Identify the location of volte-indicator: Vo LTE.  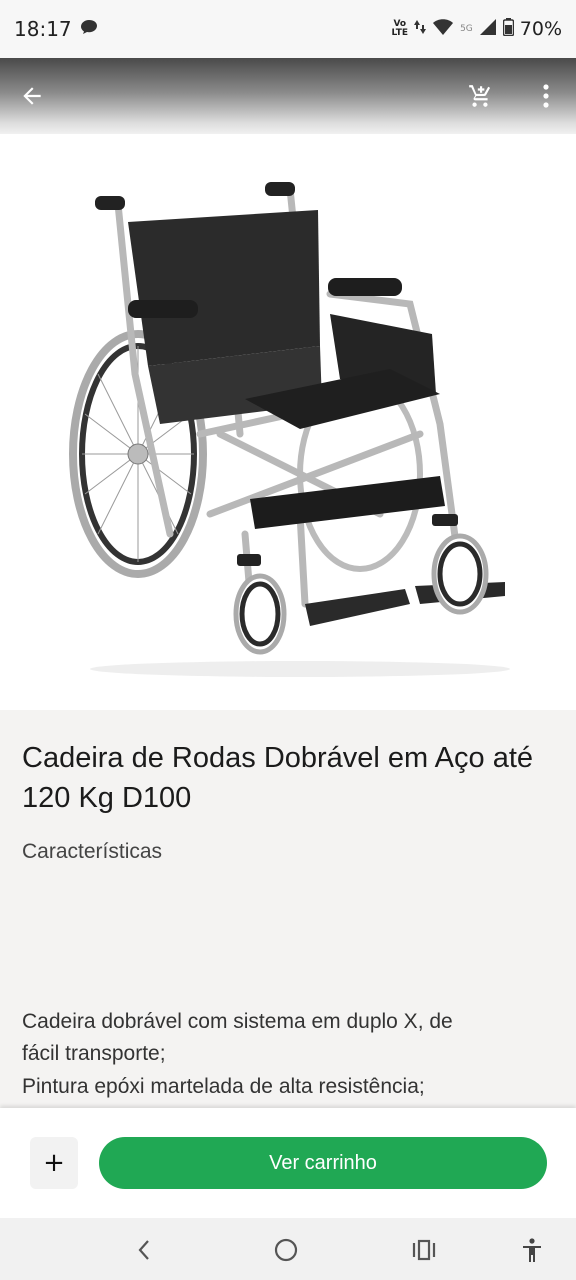
(400, 29).